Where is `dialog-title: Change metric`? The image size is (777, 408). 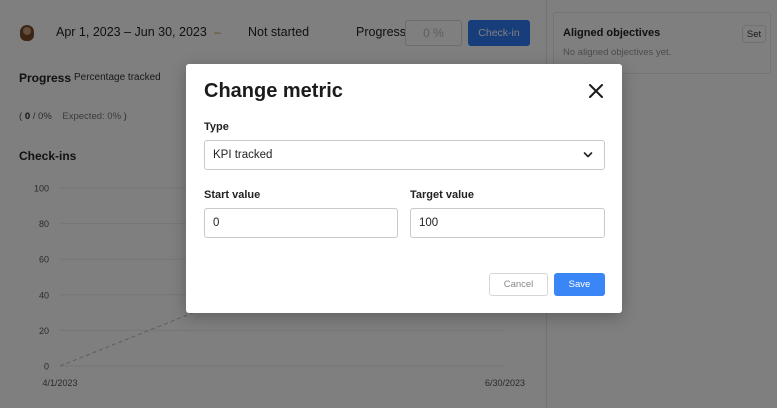 dialog-title: Change metric is located at coordinates (273, 91).